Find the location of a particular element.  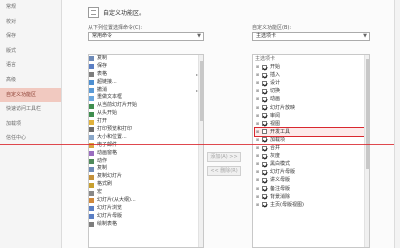

ribbon-tab-item: ⊞ 动画 is located at coordinates (312, 99).